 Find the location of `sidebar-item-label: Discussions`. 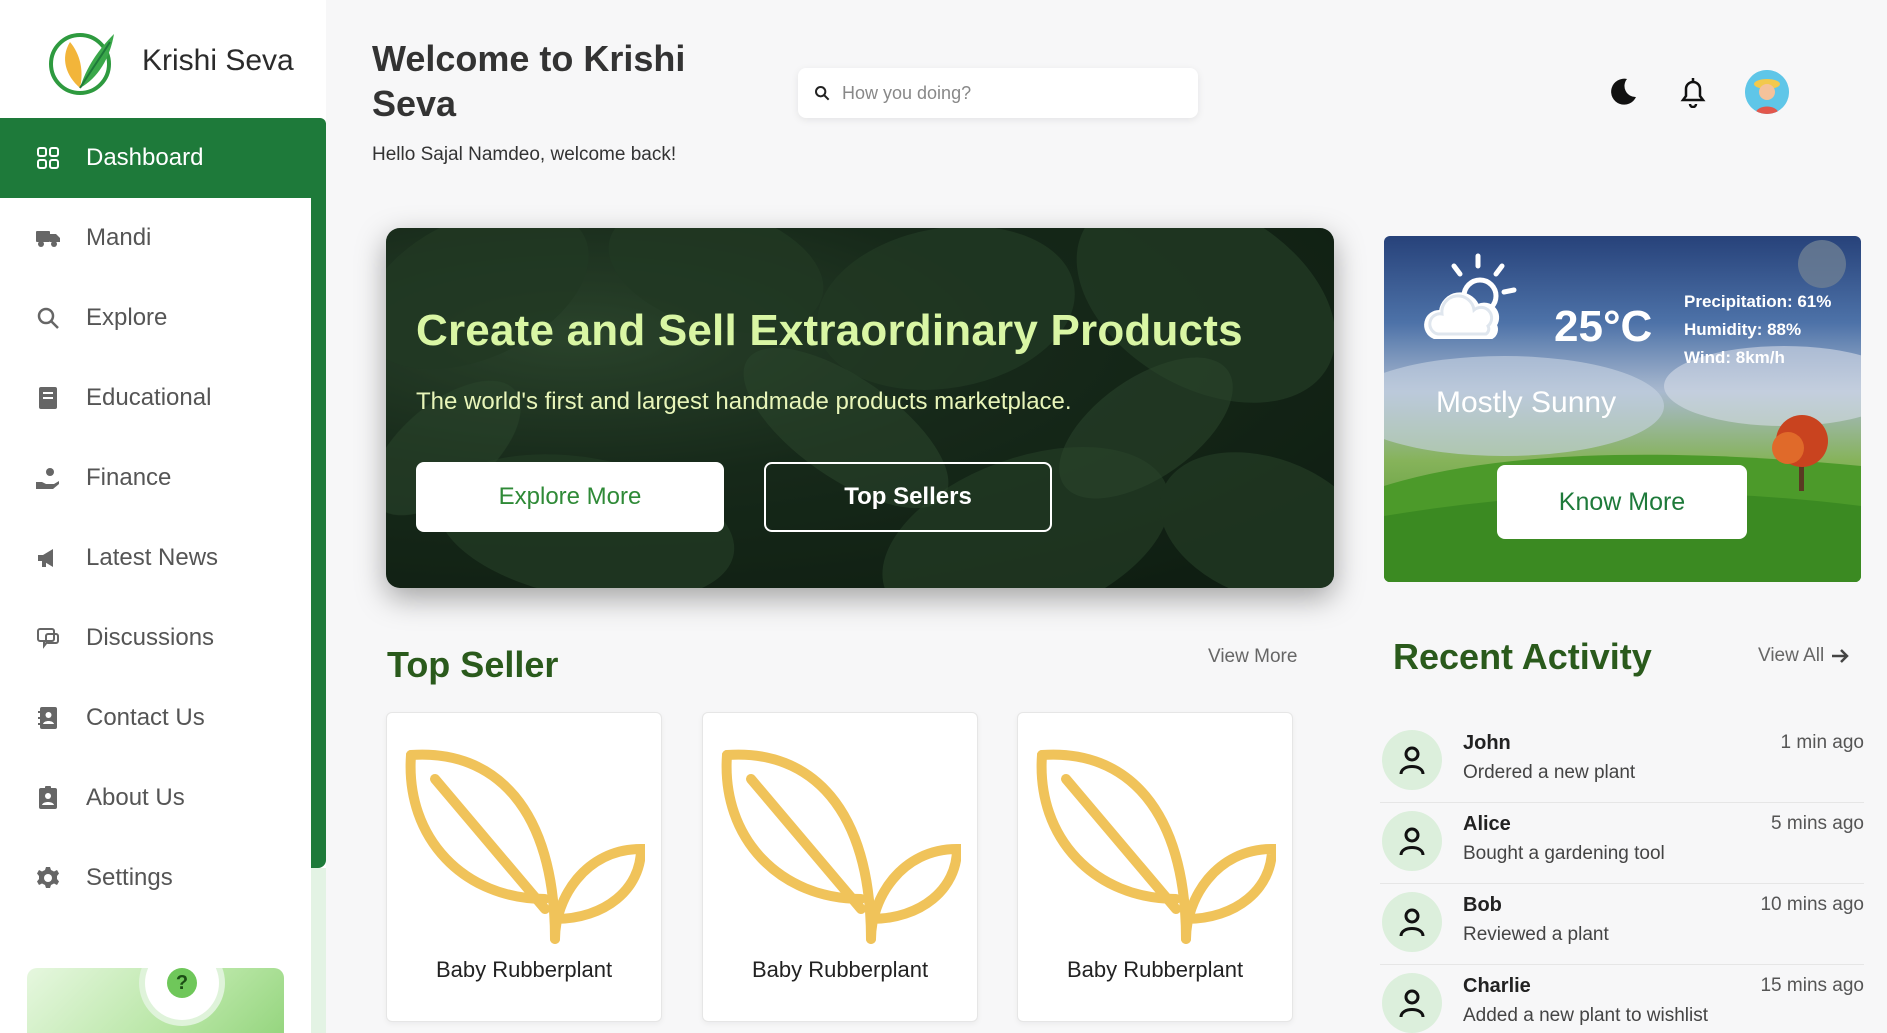

sidebar-item-label: Discussions is located at coordinates (150, 637).